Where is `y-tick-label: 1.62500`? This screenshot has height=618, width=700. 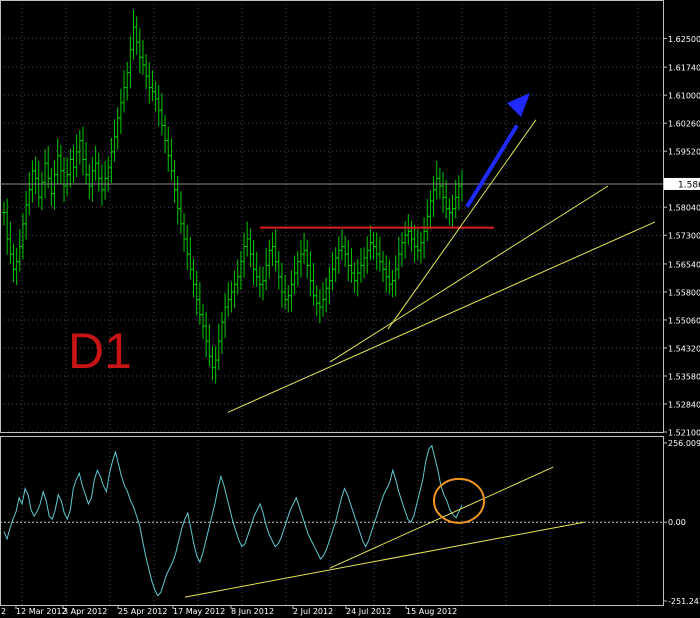 y-tick-label: 1.62500 is located at coordinates (684, 39).